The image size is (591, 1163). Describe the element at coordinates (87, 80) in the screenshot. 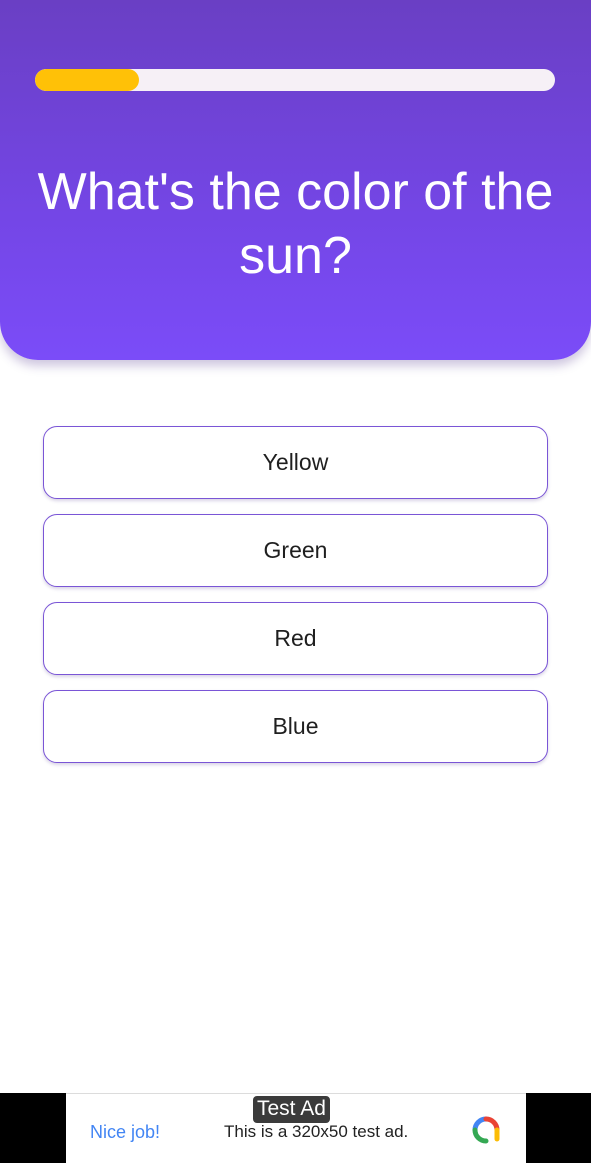

I see `progress-bar-fill` at that location.